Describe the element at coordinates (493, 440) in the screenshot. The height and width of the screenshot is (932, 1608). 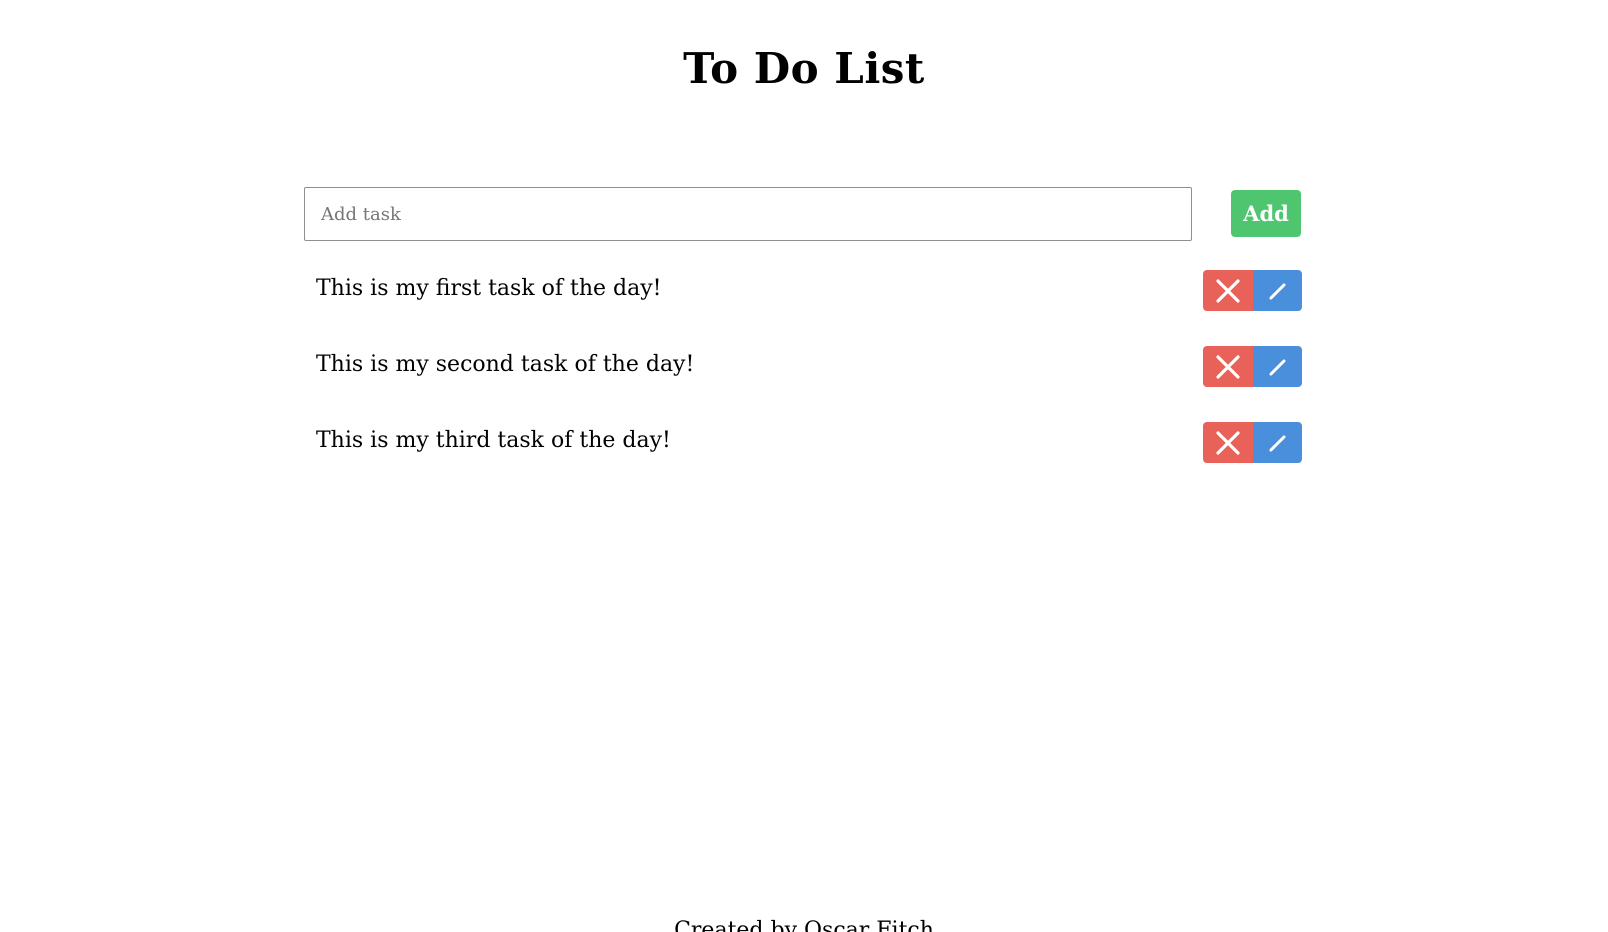
I see `task-text: This is my third task of the day!` at that location.